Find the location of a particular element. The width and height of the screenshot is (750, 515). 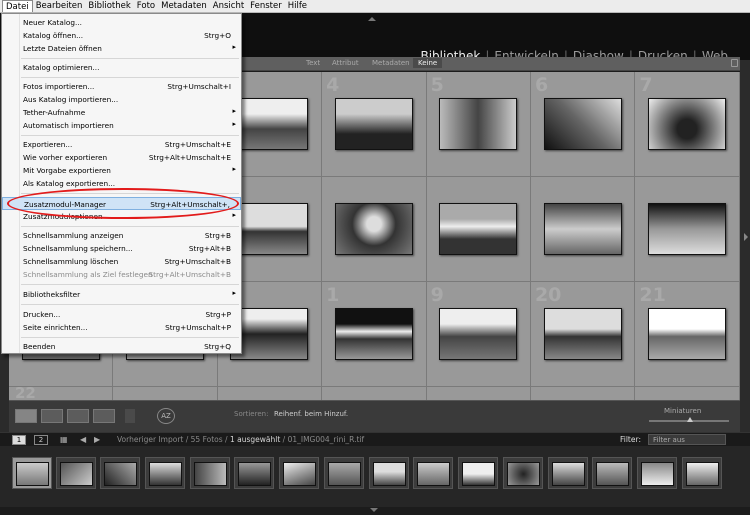

spray-can-icon is located at coordinates (130, 416).